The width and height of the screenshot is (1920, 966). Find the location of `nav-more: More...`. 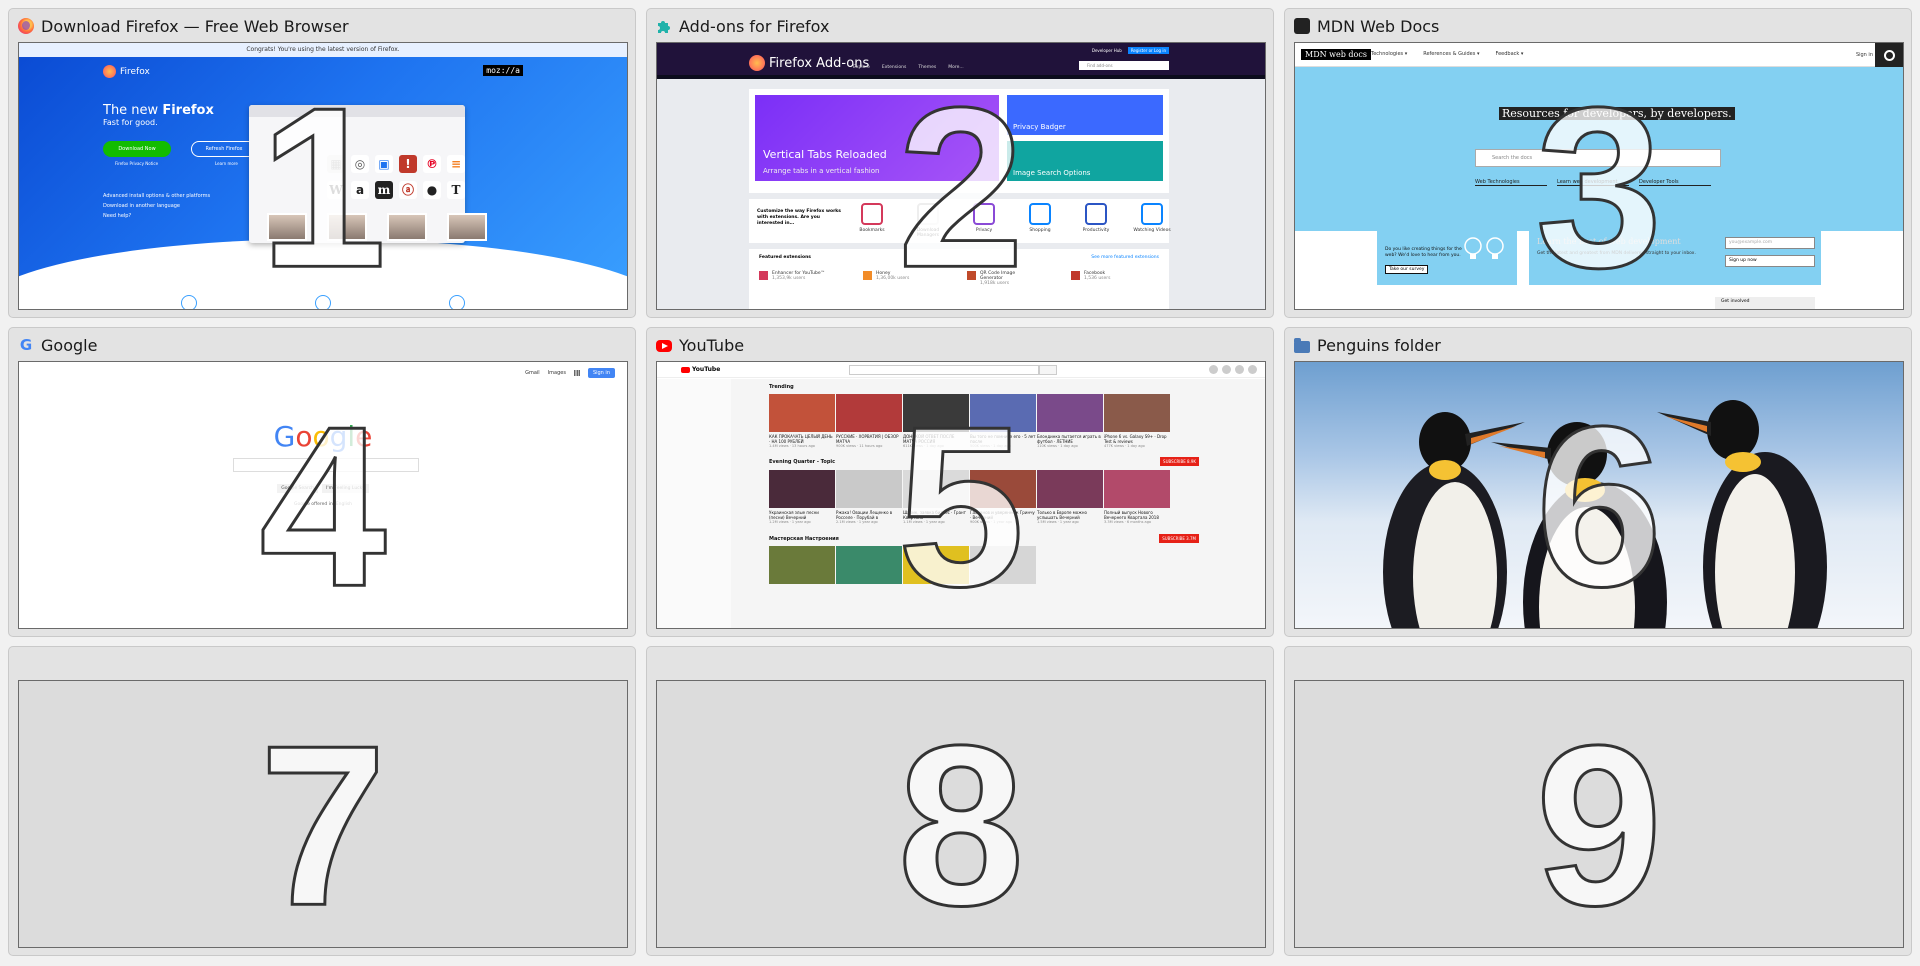

nav-more: More... is located at coordinates (955, 67).